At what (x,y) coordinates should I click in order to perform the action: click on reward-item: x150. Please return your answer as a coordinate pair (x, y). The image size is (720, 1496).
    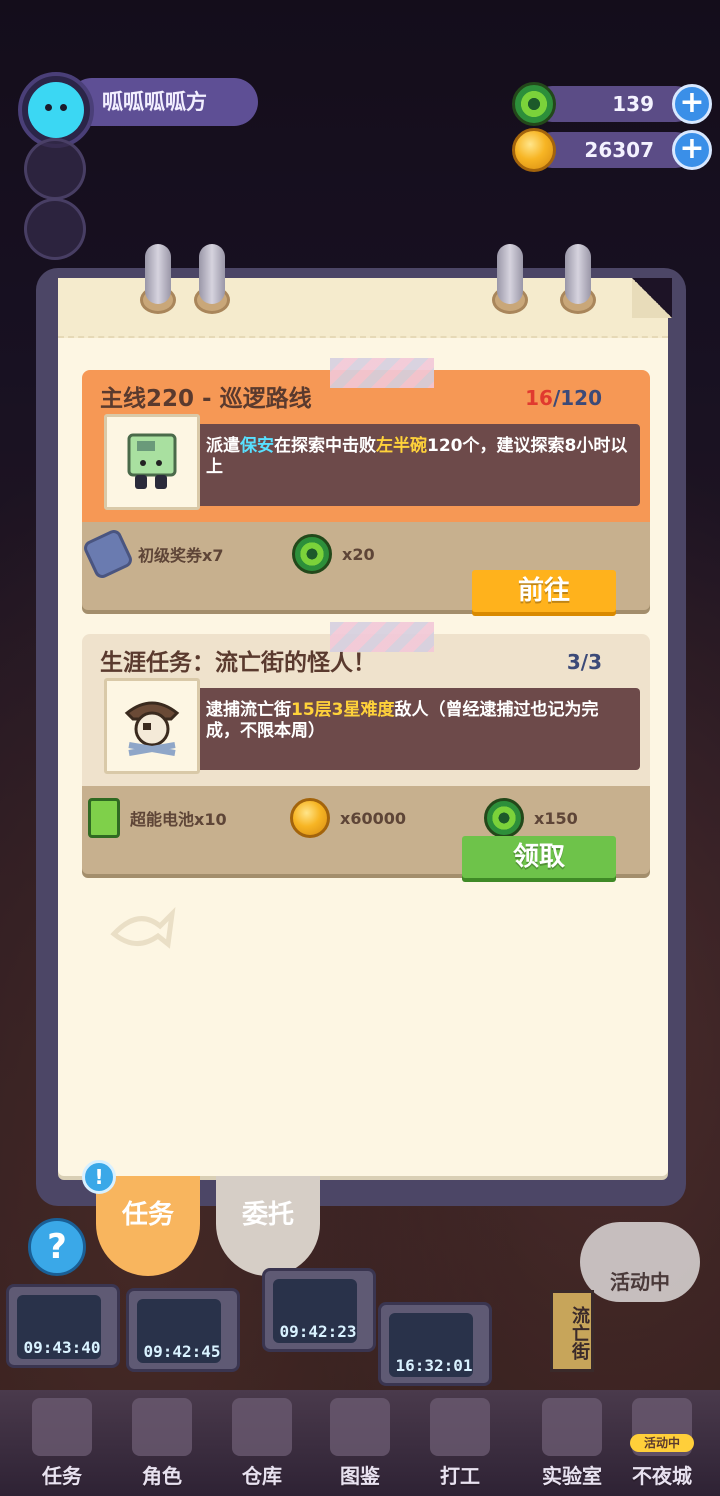
    Looking at the image, I should click on (531, 818).